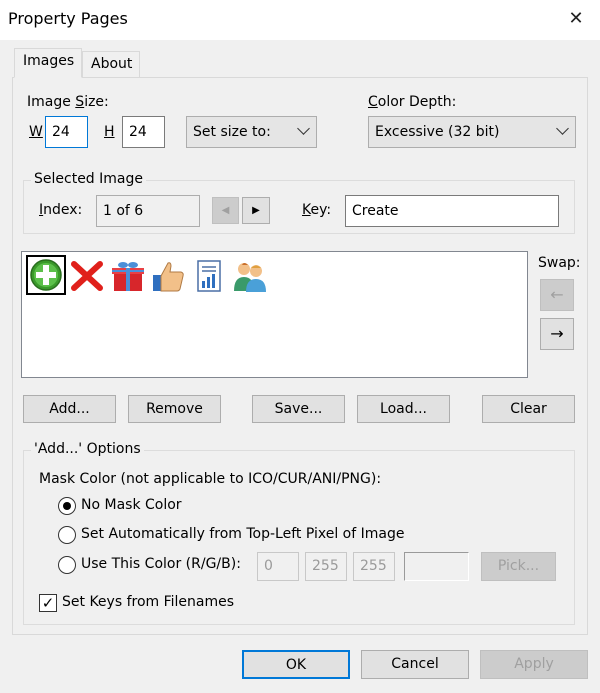 The height and width of the screenshot is (693, 600). What do you see at coordinates (88, 179) in the screenshot?
I see `selected-image-legend: Selected Image` at bounding box center [88, 179].